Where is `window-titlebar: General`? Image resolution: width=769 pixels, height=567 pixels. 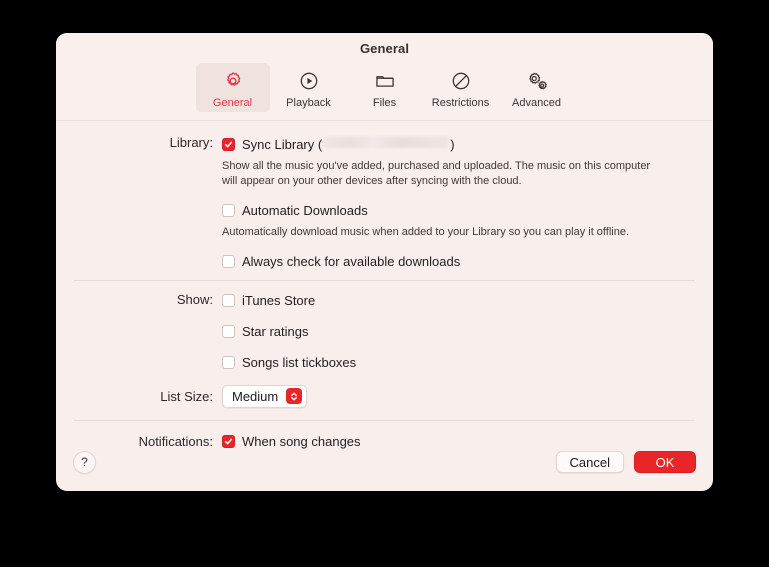 window-titlebar: General is located at coordinates (384, 48).